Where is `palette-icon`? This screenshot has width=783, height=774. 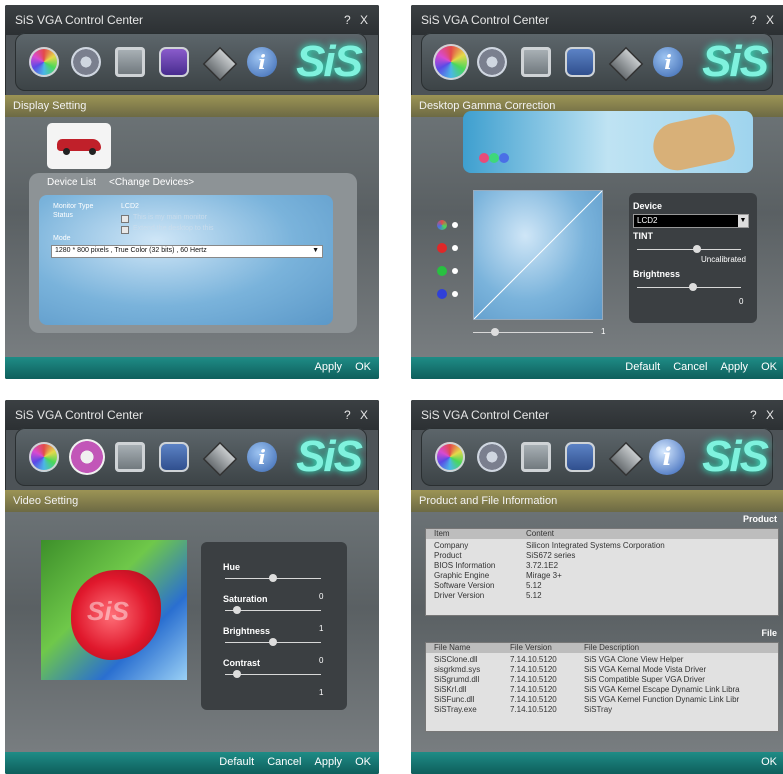
palette-icon is located at coordinates (693, 143).